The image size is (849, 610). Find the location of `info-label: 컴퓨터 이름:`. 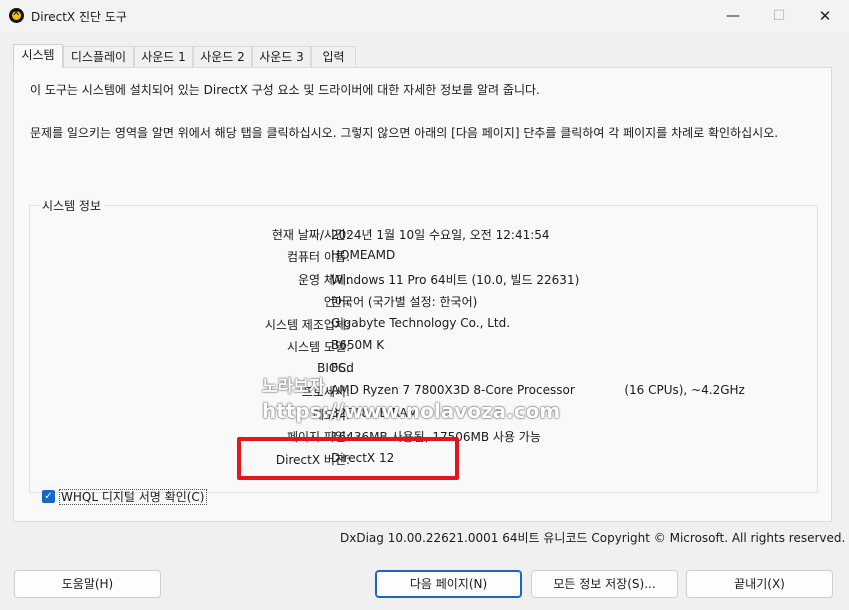

info-label: 컴퓨터 이름: is located at coordinates (318, 257).